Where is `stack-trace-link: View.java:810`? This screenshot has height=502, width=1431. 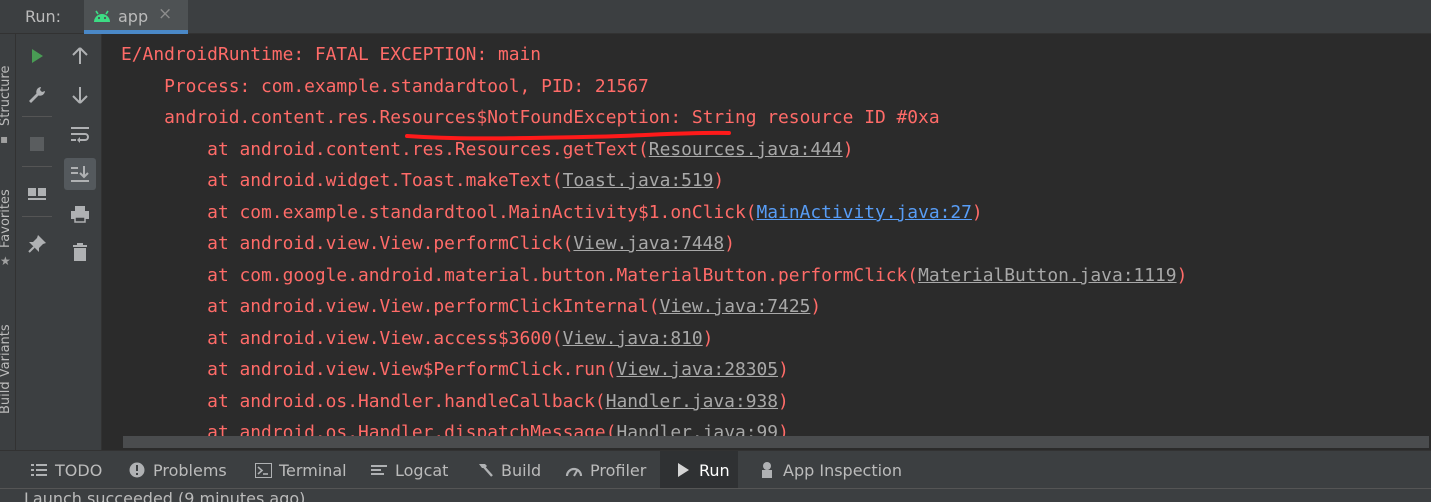 stack-trace-link: View.java:810 is located at coordinates (633, 338).